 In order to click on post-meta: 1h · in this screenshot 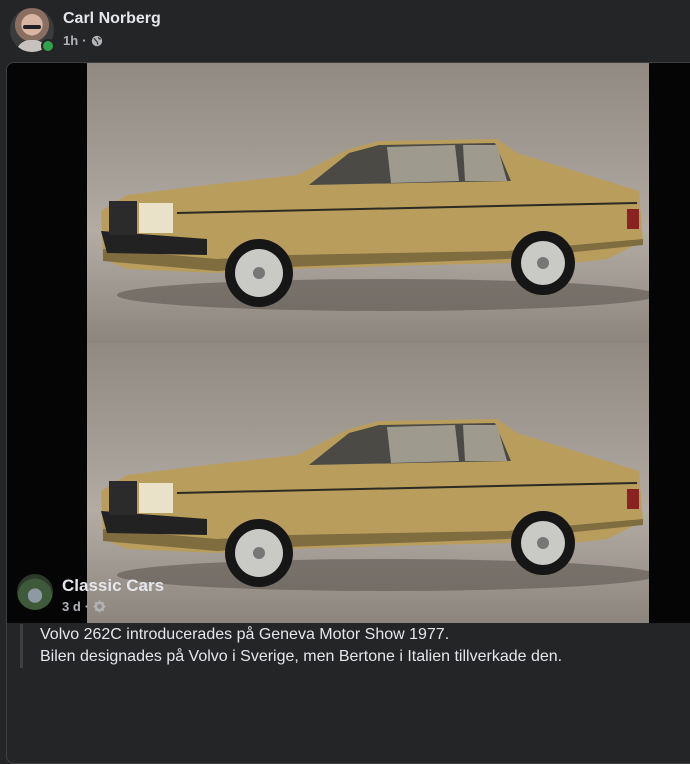, I will do `click(83, 40)`.